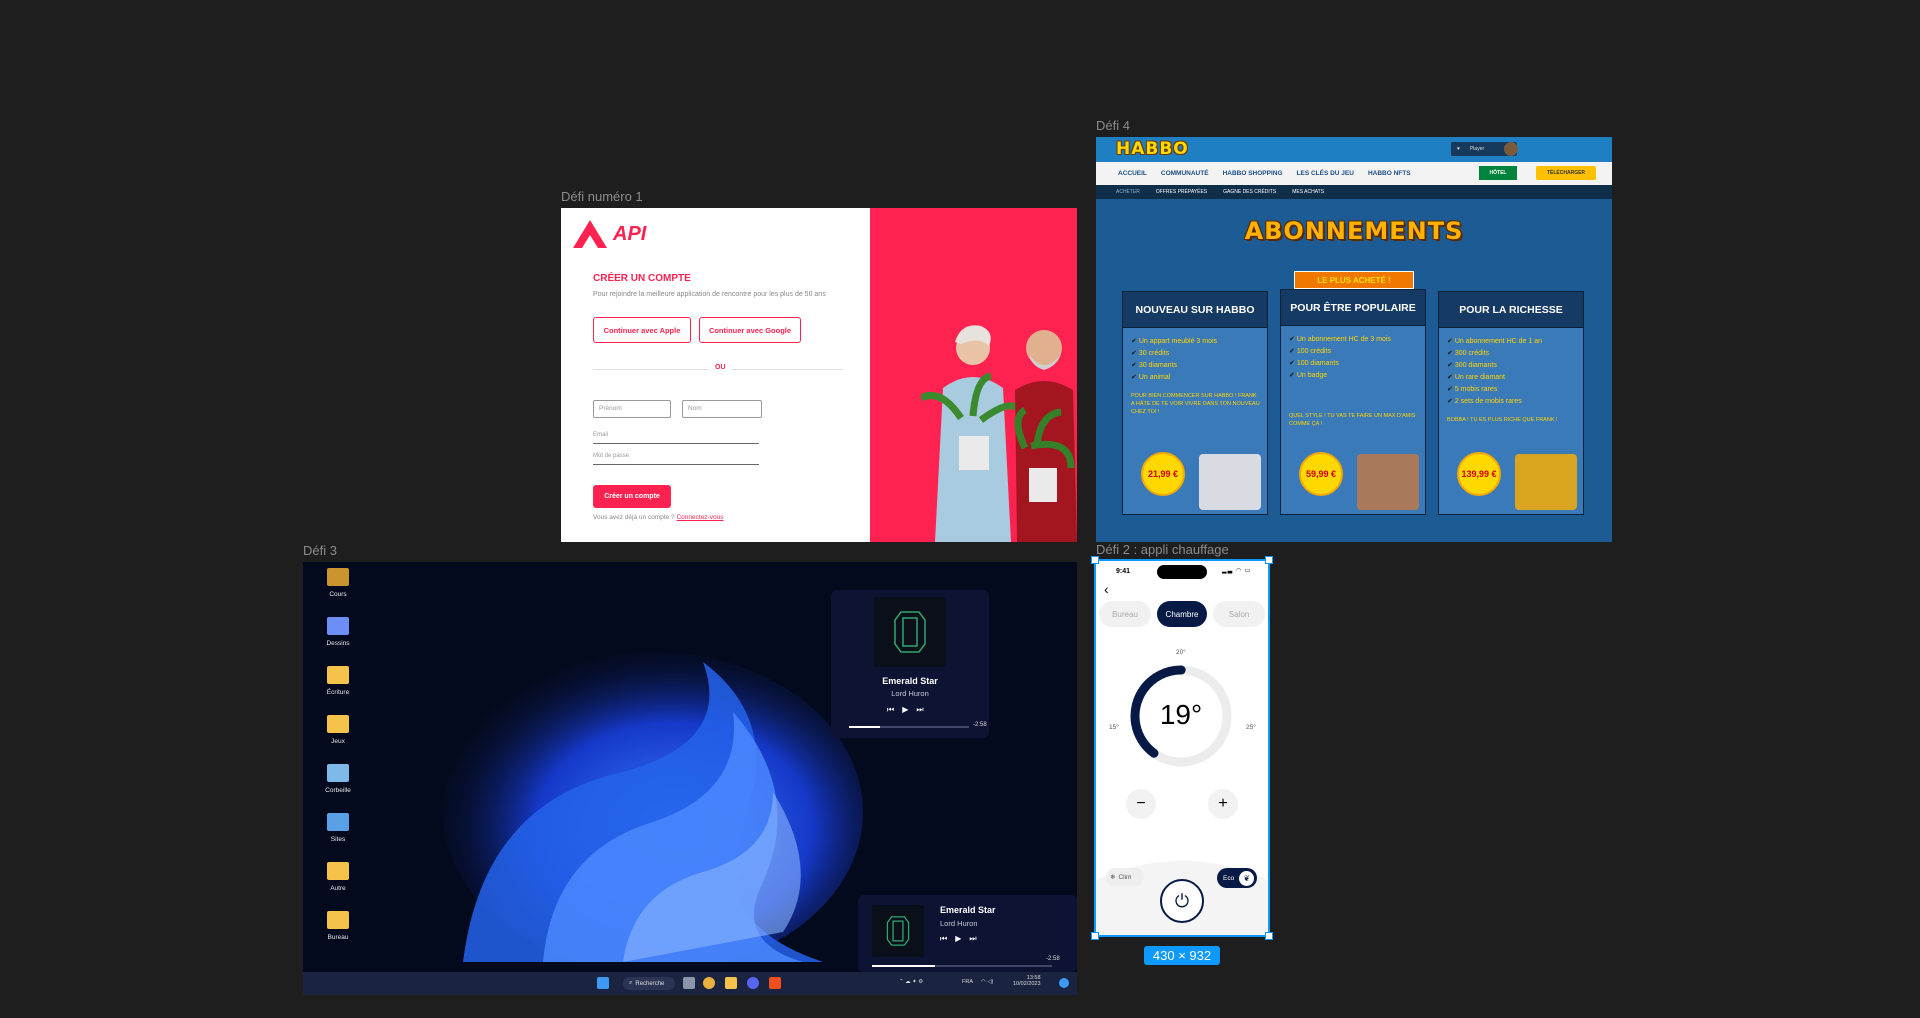 The width and height of the screenshot is (1920, 1018). I want to click on resize-handle-top-right, so click(1269, 560).